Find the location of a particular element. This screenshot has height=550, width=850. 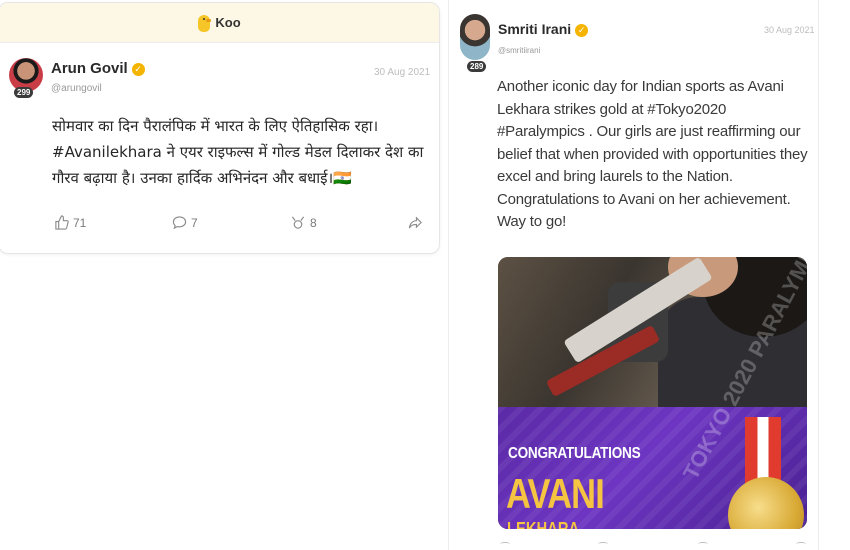

rekoo-count: 8 is located at coordinates (313, 222).